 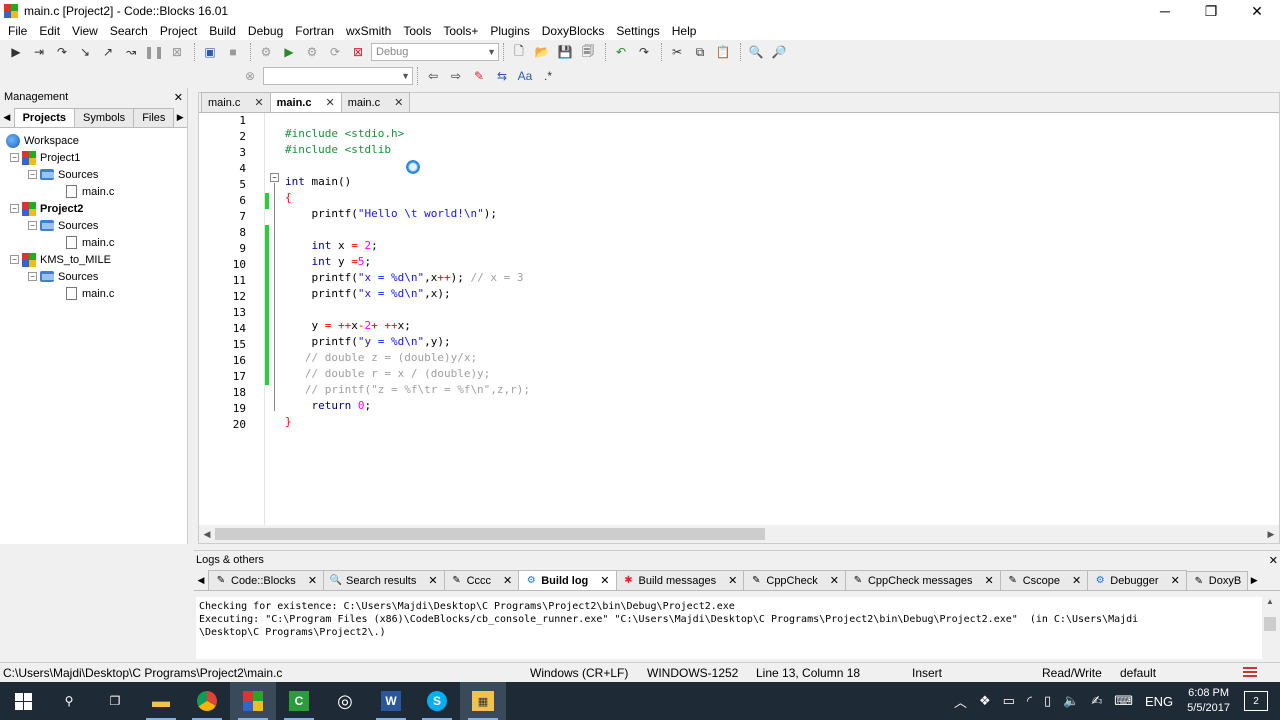 I want to click on various-info-icon: ■, so click(x=233, y=52).